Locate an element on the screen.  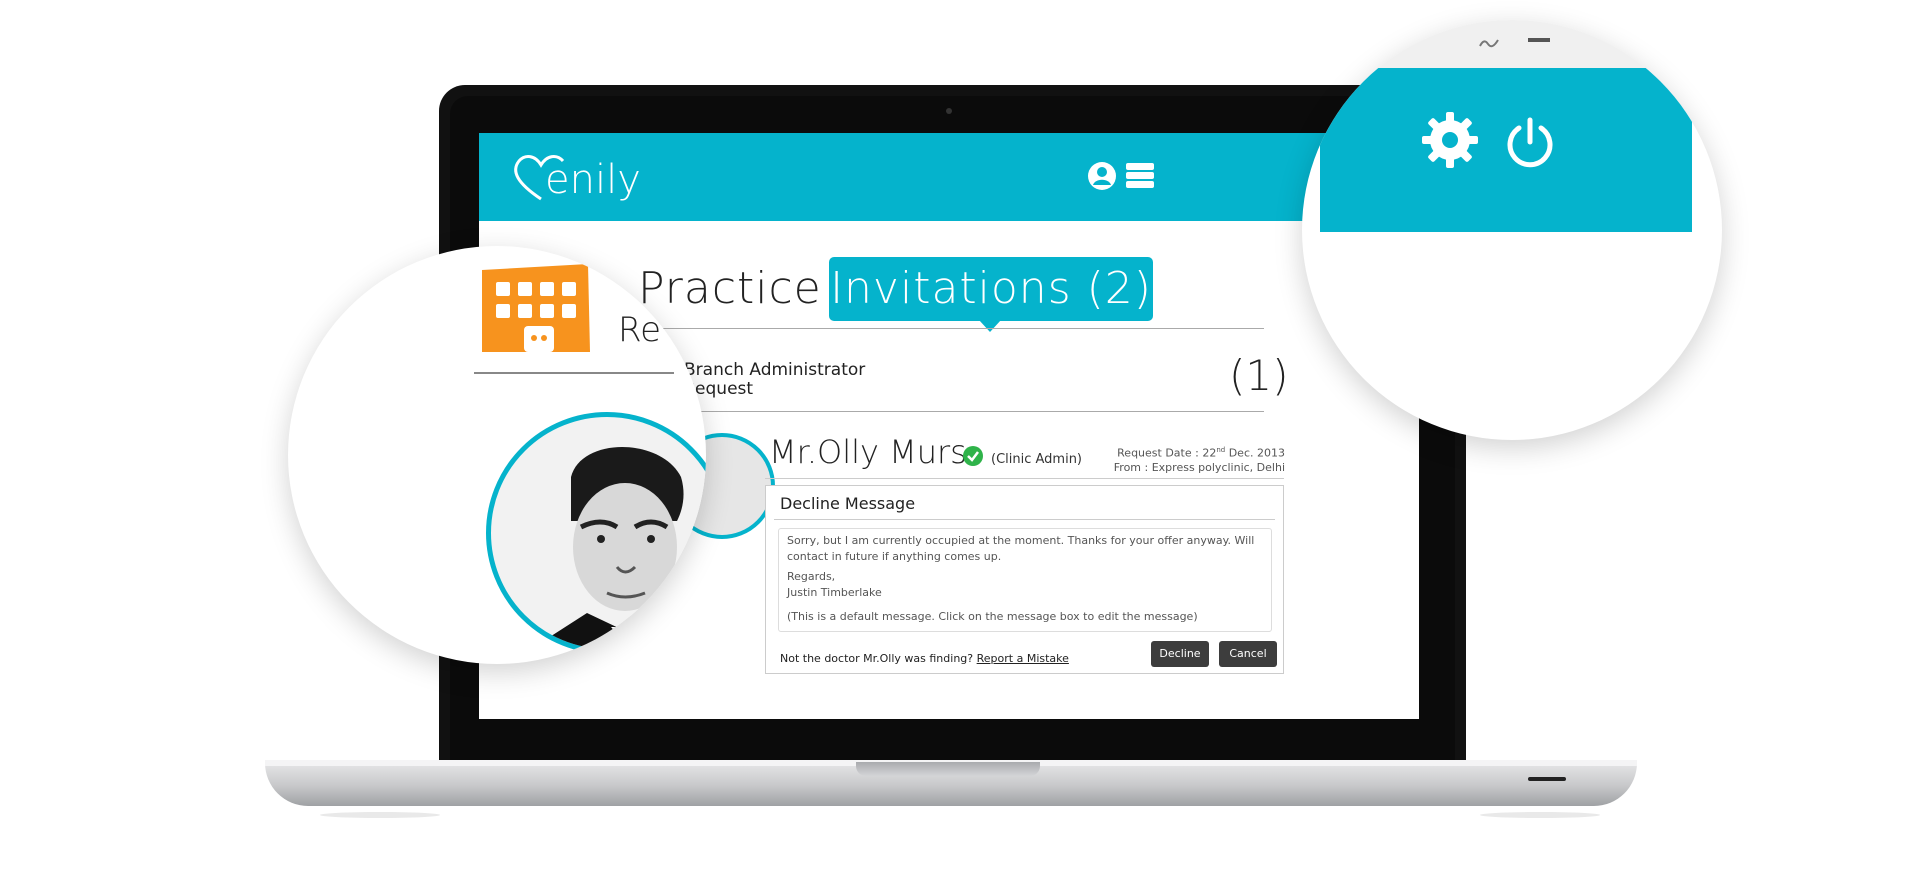
logo-text: enily is located at coordinates (593, 180).